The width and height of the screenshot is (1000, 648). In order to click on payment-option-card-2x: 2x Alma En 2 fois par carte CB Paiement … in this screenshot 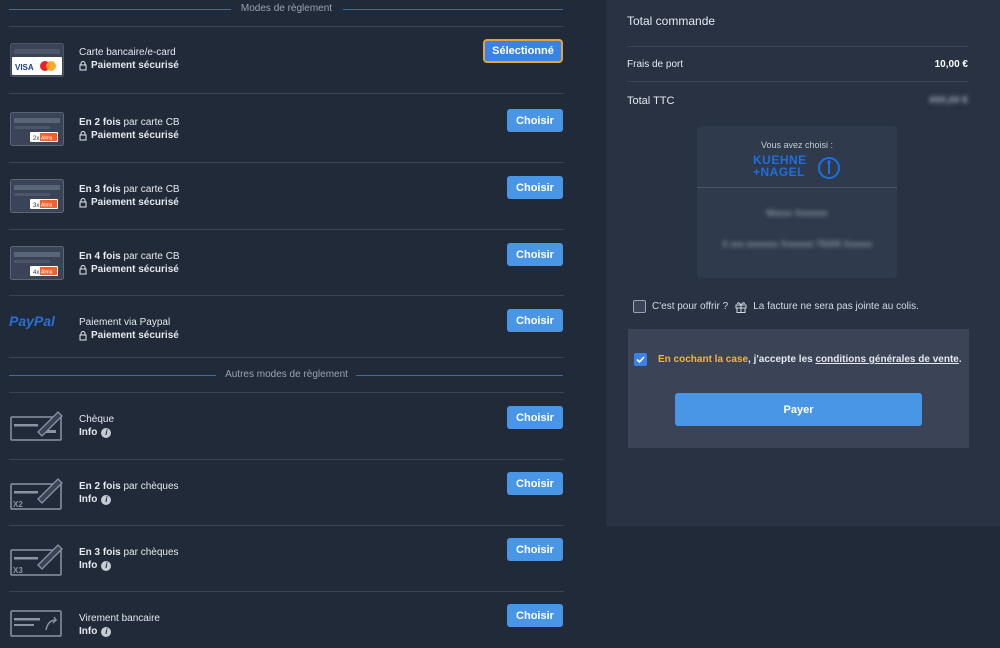, I will do `click(286, 127)`.